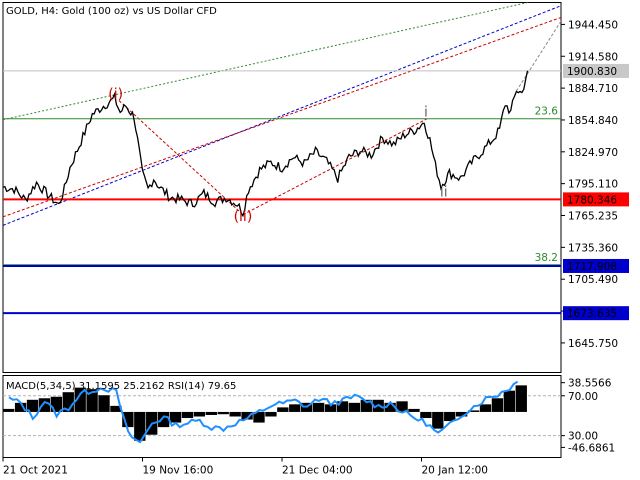 The width and height of the screenshot is (640, 480). I want to click on price-tick-label: 1884.710, so click(593, 89).